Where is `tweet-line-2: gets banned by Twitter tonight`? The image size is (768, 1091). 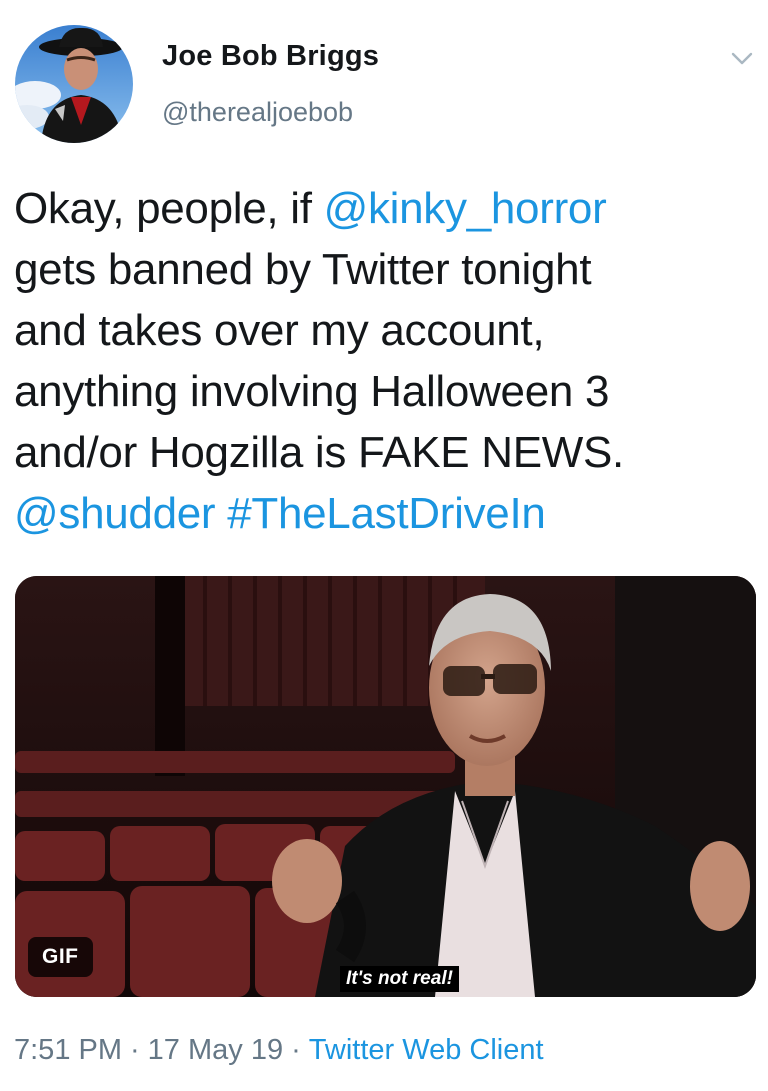 tweet-line-2: gets banned by Twitter tonight is located at coordinates (303, 269).